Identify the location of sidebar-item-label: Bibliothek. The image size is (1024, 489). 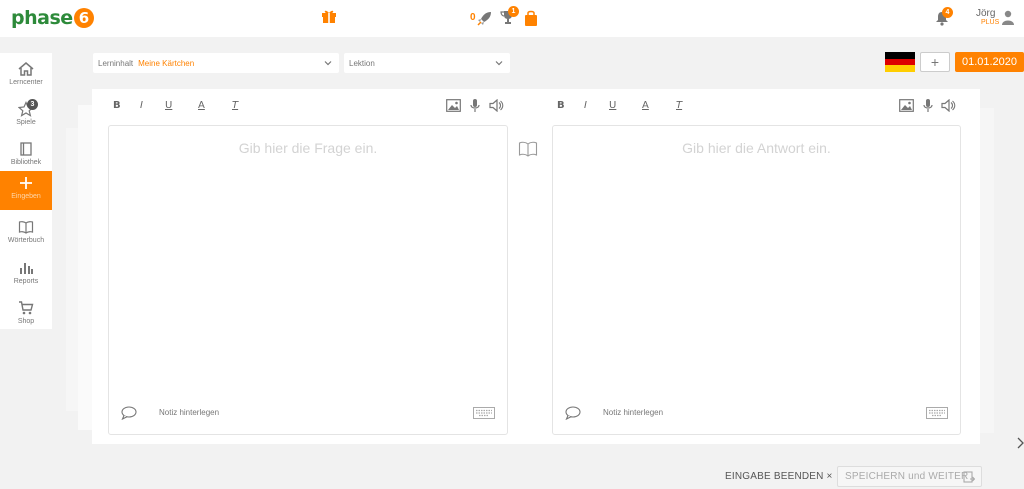
(26, 162).